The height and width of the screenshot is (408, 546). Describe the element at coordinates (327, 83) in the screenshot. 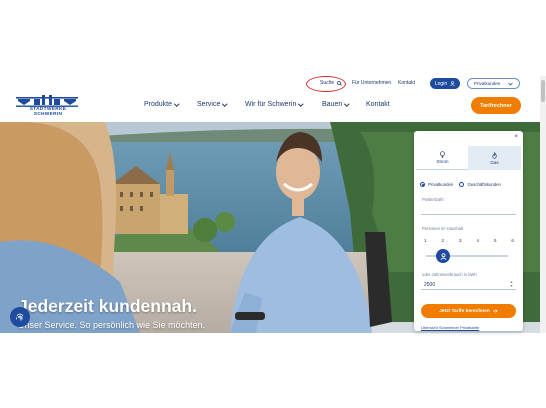

I see `search-label: Suche` at that location.